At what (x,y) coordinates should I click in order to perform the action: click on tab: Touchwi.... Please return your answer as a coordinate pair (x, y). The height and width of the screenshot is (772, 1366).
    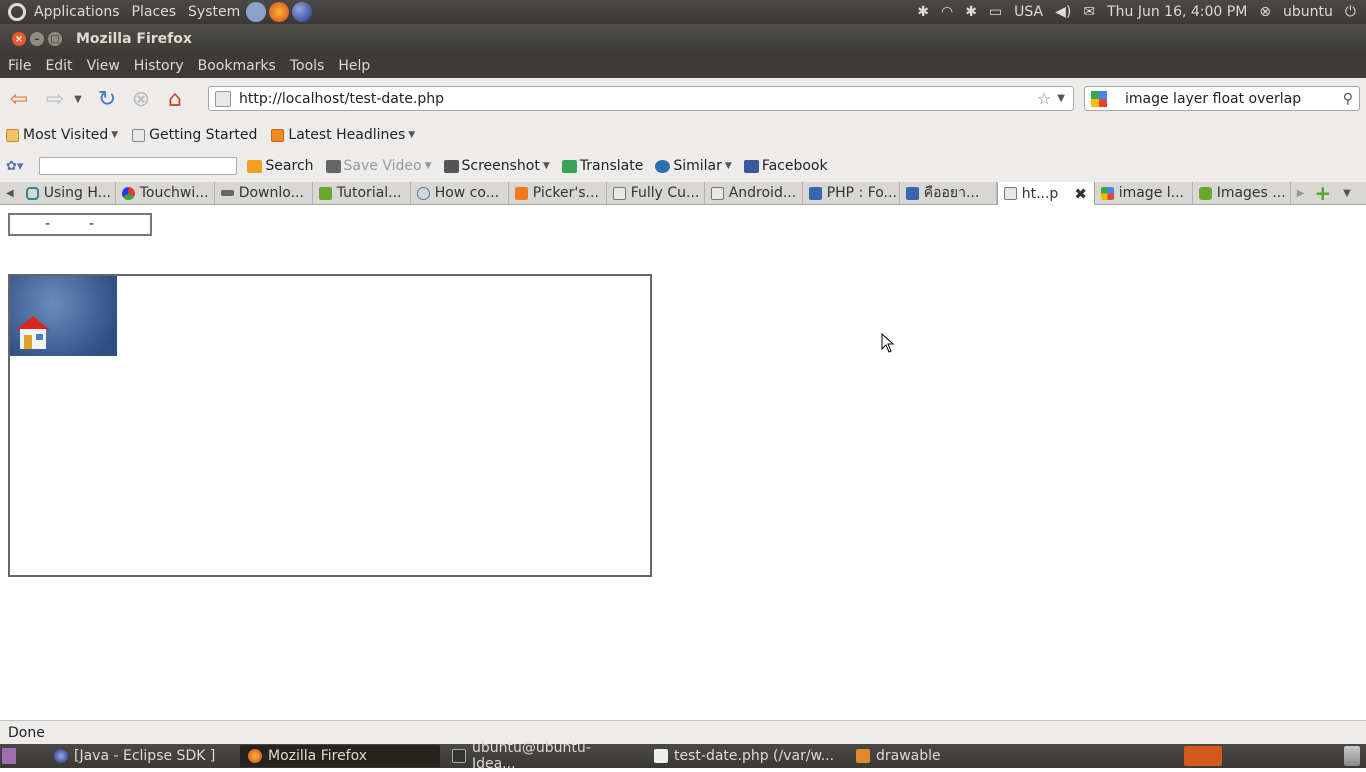
    Looking at the image, I should click on (165, 193).